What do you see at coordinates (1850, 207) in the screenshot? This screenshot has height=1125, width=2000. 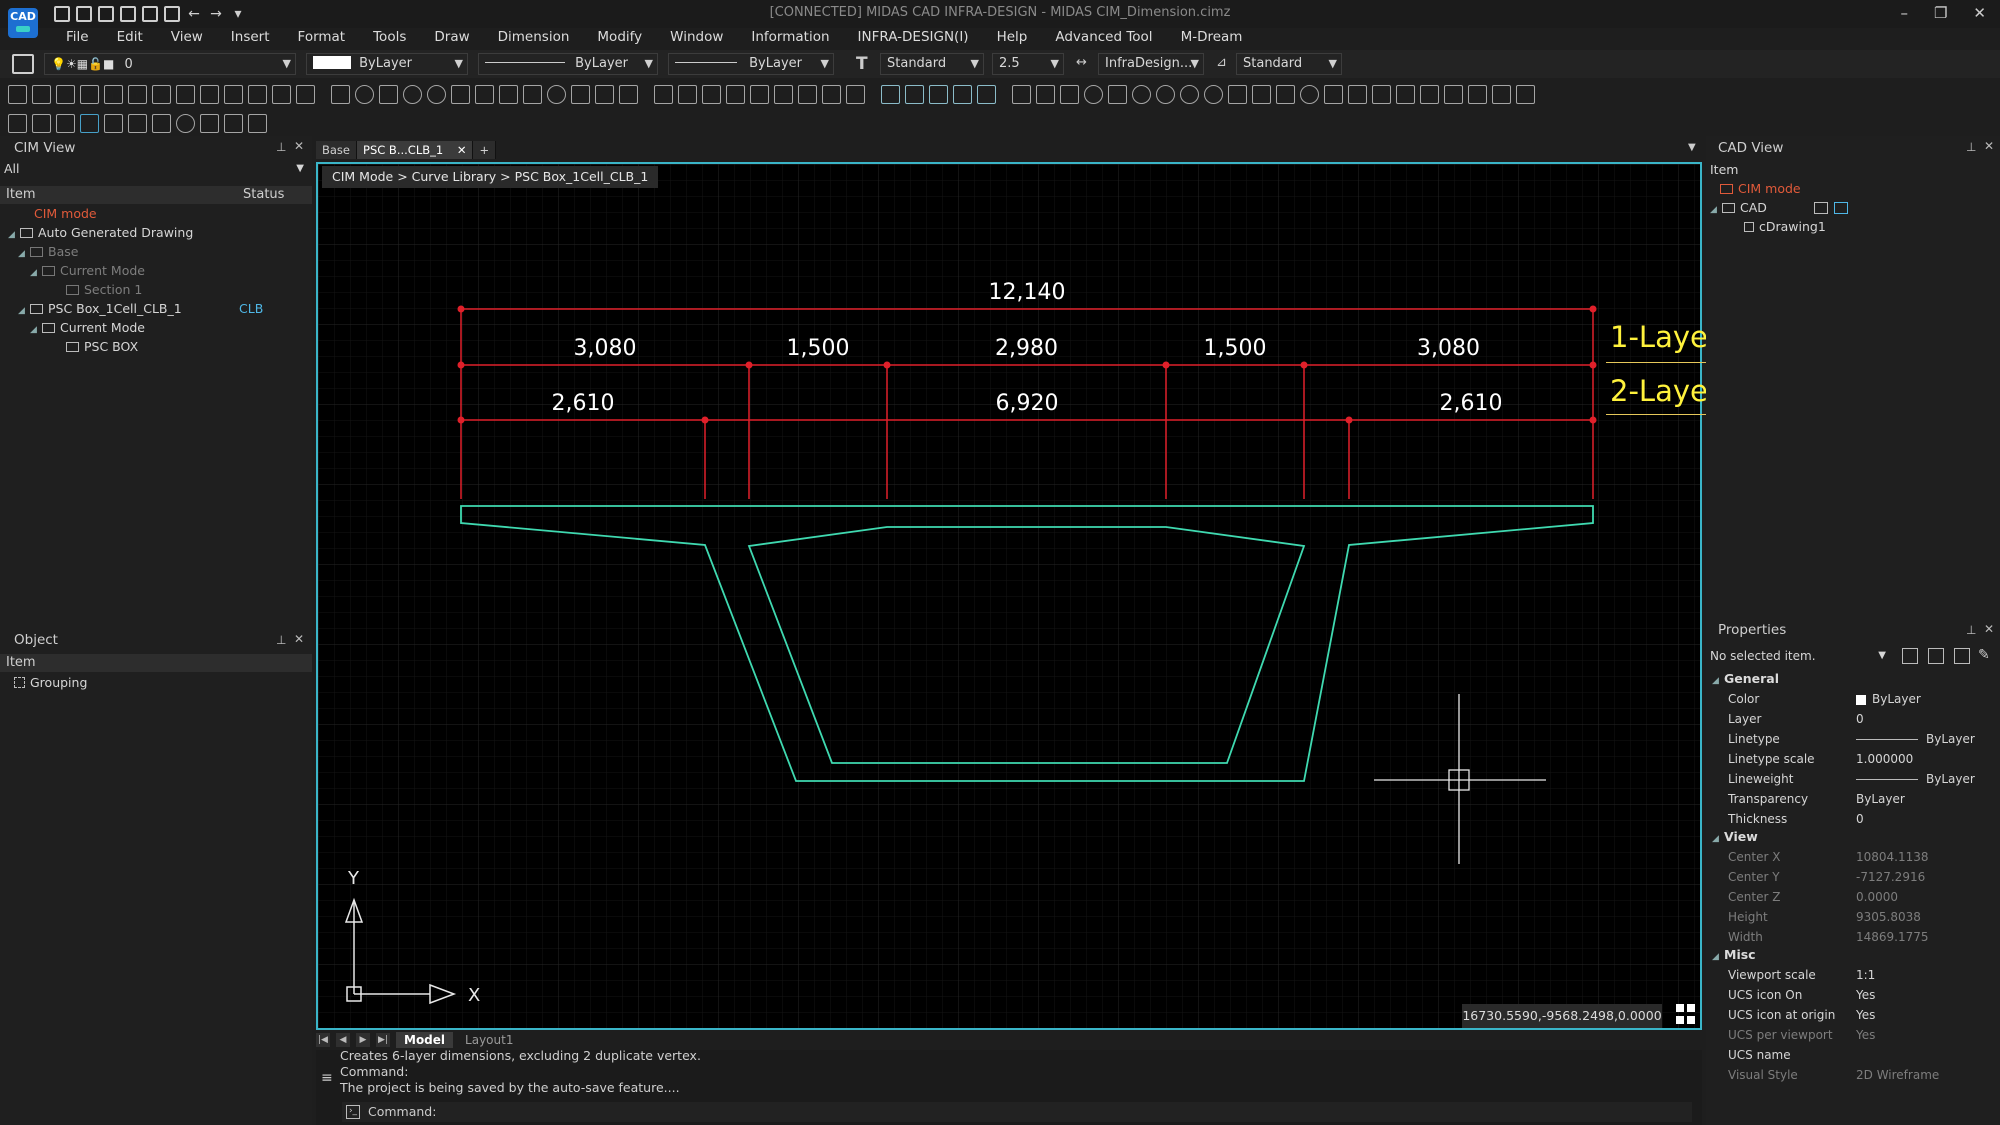 I see `tree-row-cad: ◢ CAD` at bounding box center [1850, 207].